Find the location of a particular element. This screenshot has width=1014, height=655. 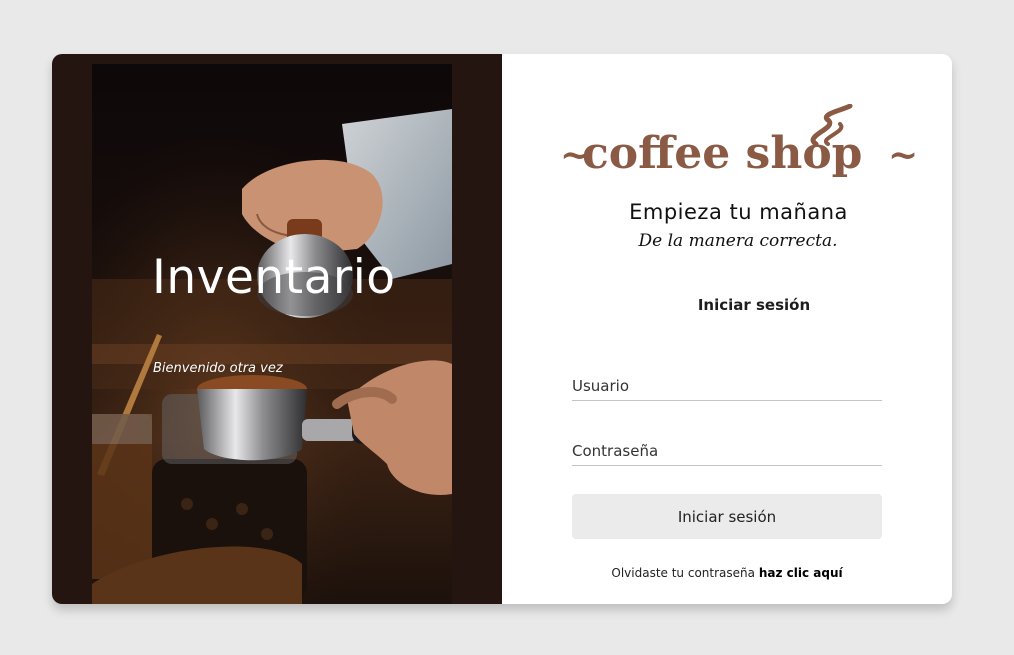

coffee-steam-icon is located at coordinates (831, 125).